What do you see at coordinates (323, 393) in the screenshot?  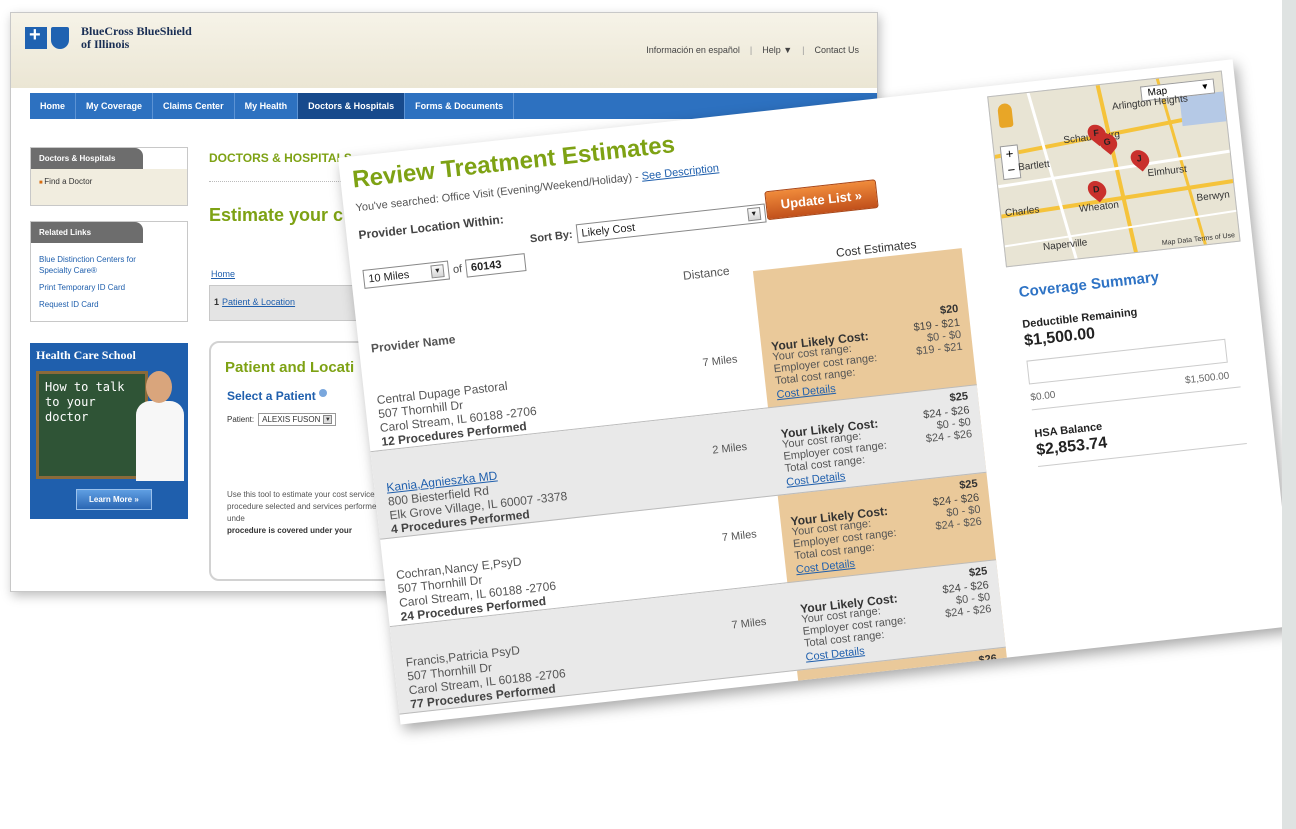 I see `help-icon` at bounding box center [323, 393].